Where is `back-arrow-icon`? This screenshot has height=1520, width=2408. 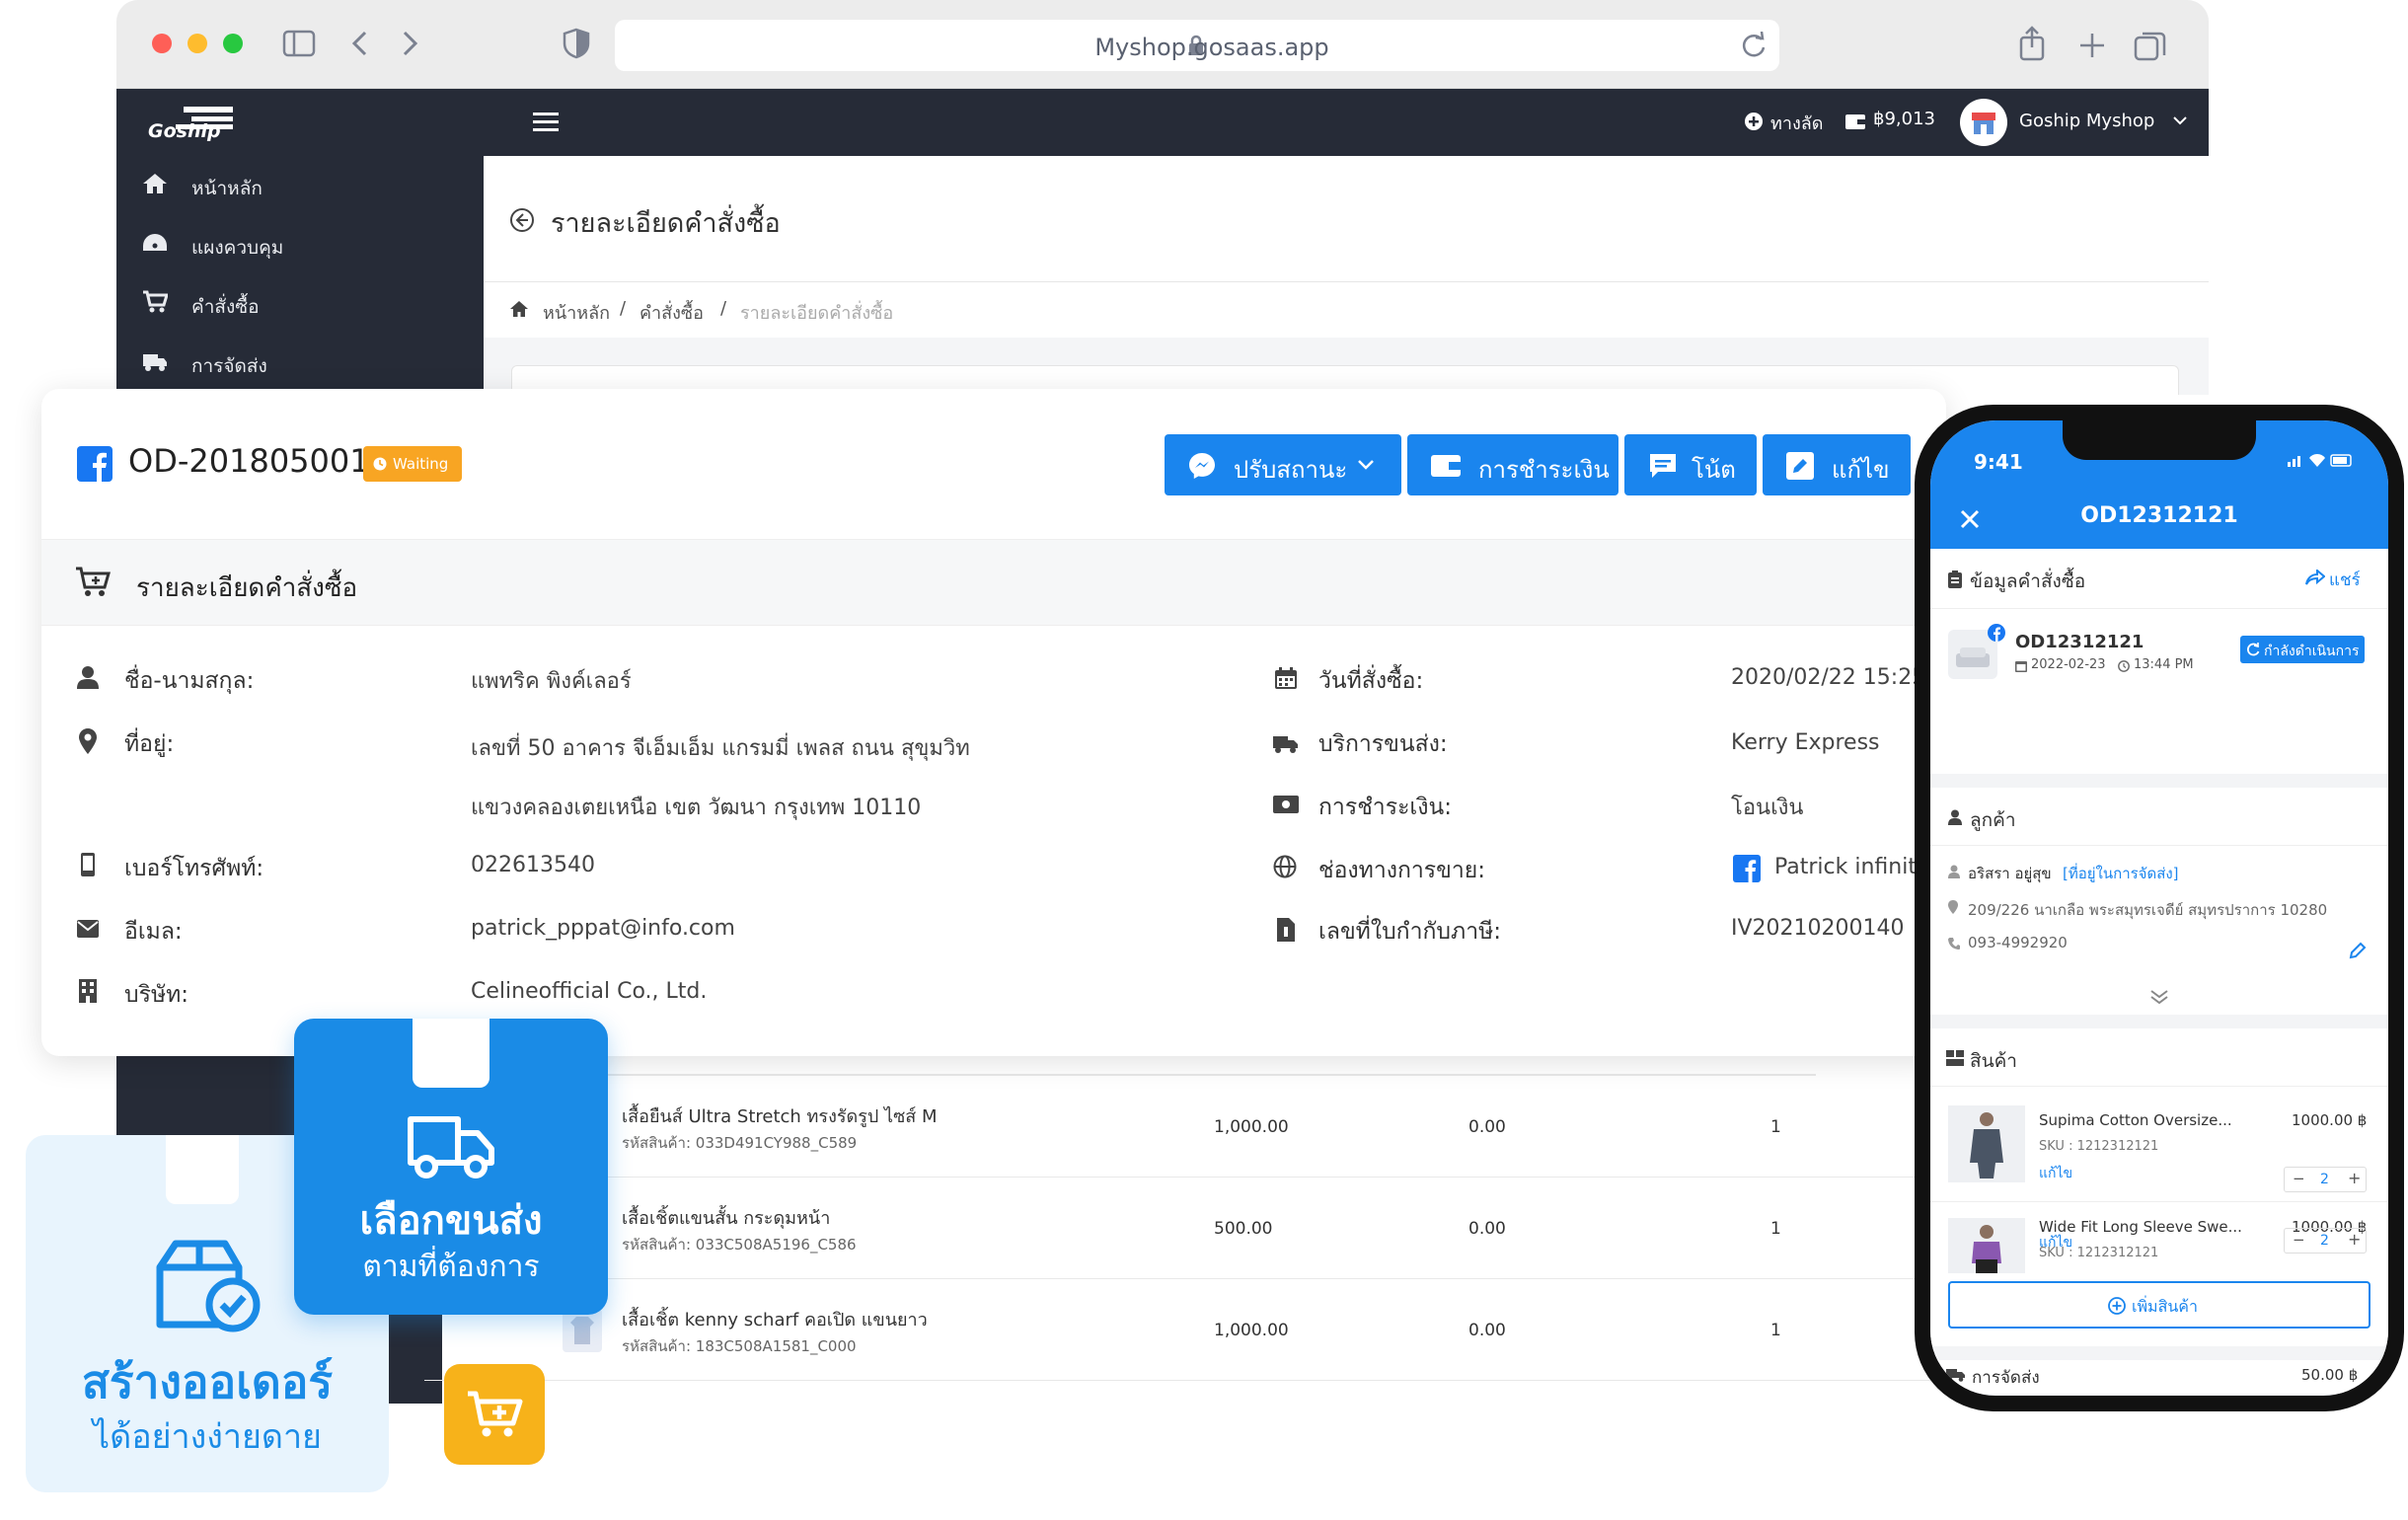
back-arrow-icon is located at coordinates (359, 43).